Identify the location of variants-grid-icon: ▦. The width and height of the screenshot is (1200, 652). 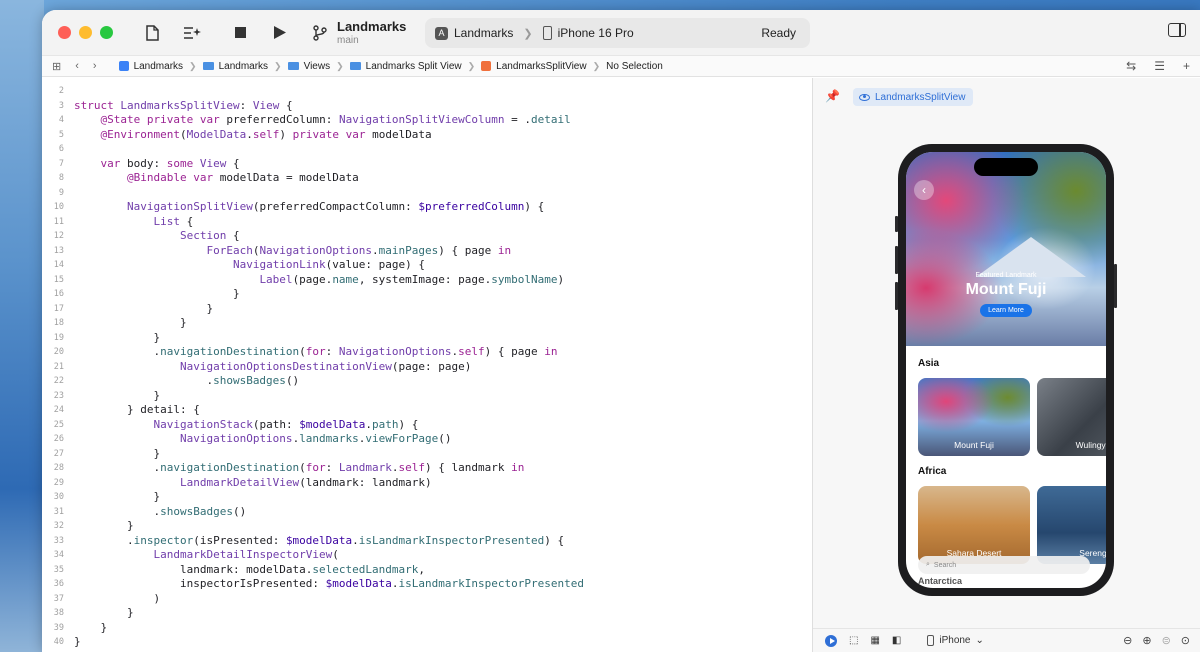
(874, 640).